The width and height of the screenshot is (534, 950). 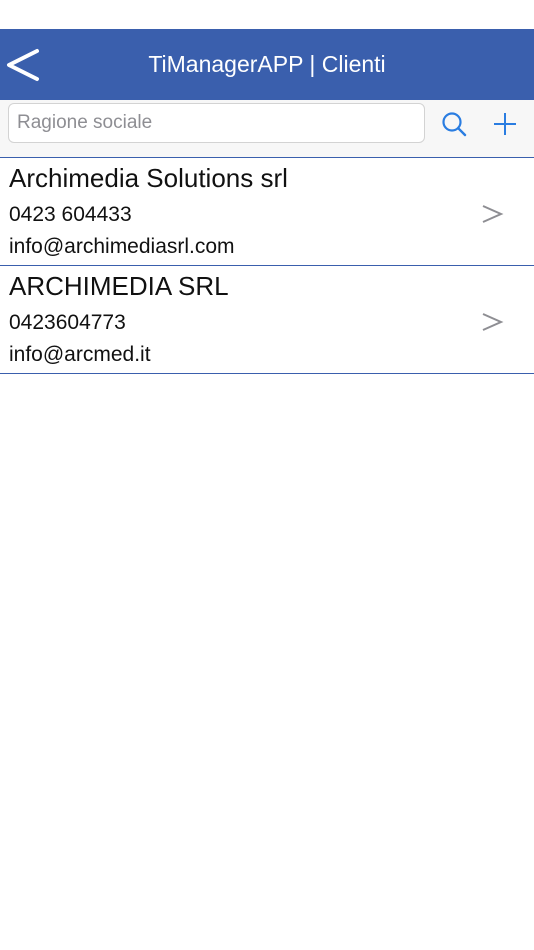 I want to click on client-email: info@arcmed.it, so click(x=80, y=354).